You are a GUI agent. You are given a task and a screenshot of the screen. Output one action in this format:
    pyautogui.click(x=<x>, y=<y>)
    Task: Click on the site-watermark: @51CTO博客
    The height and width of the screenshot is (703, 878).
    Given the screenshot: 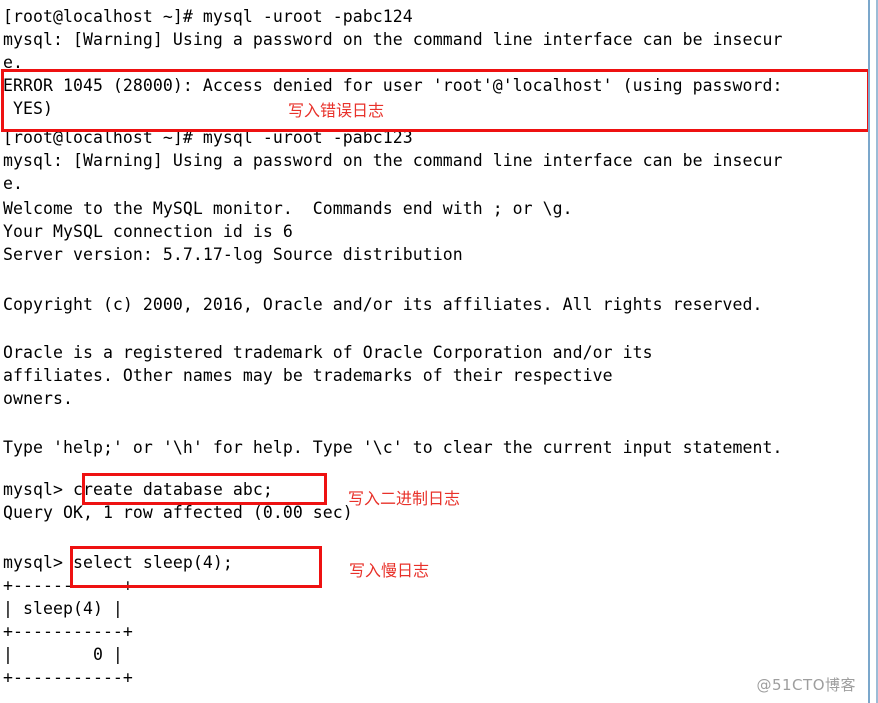 What is the action you would take?
    pyautogui.click(x=806, y=685)
    